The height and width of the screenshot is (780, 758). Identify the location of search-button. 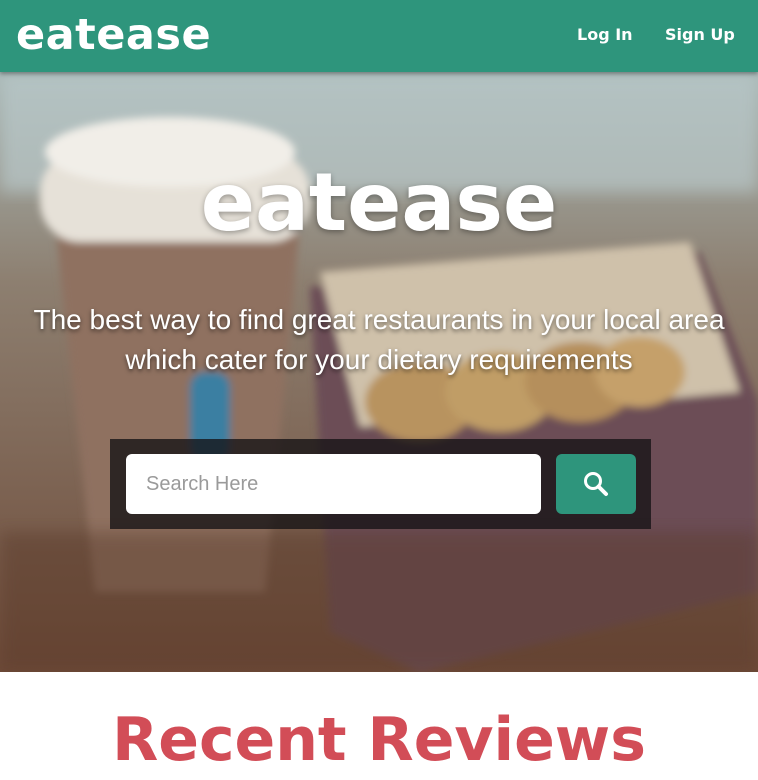
(596, 484).